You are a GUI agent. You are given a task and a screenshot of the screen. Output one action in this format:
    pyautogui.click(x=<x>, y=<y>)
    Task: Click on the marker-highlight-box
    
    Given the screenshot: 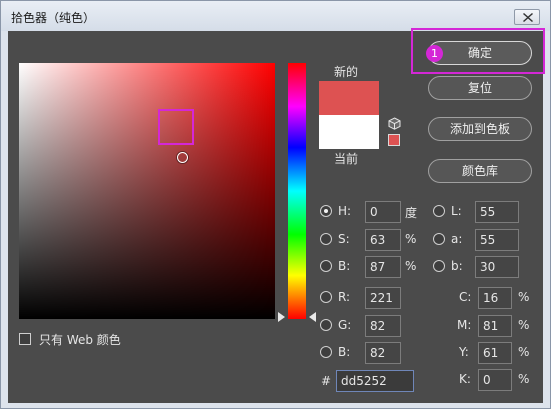 What is the action you would take?
    pyautogui.click(x=176, y=127)
    